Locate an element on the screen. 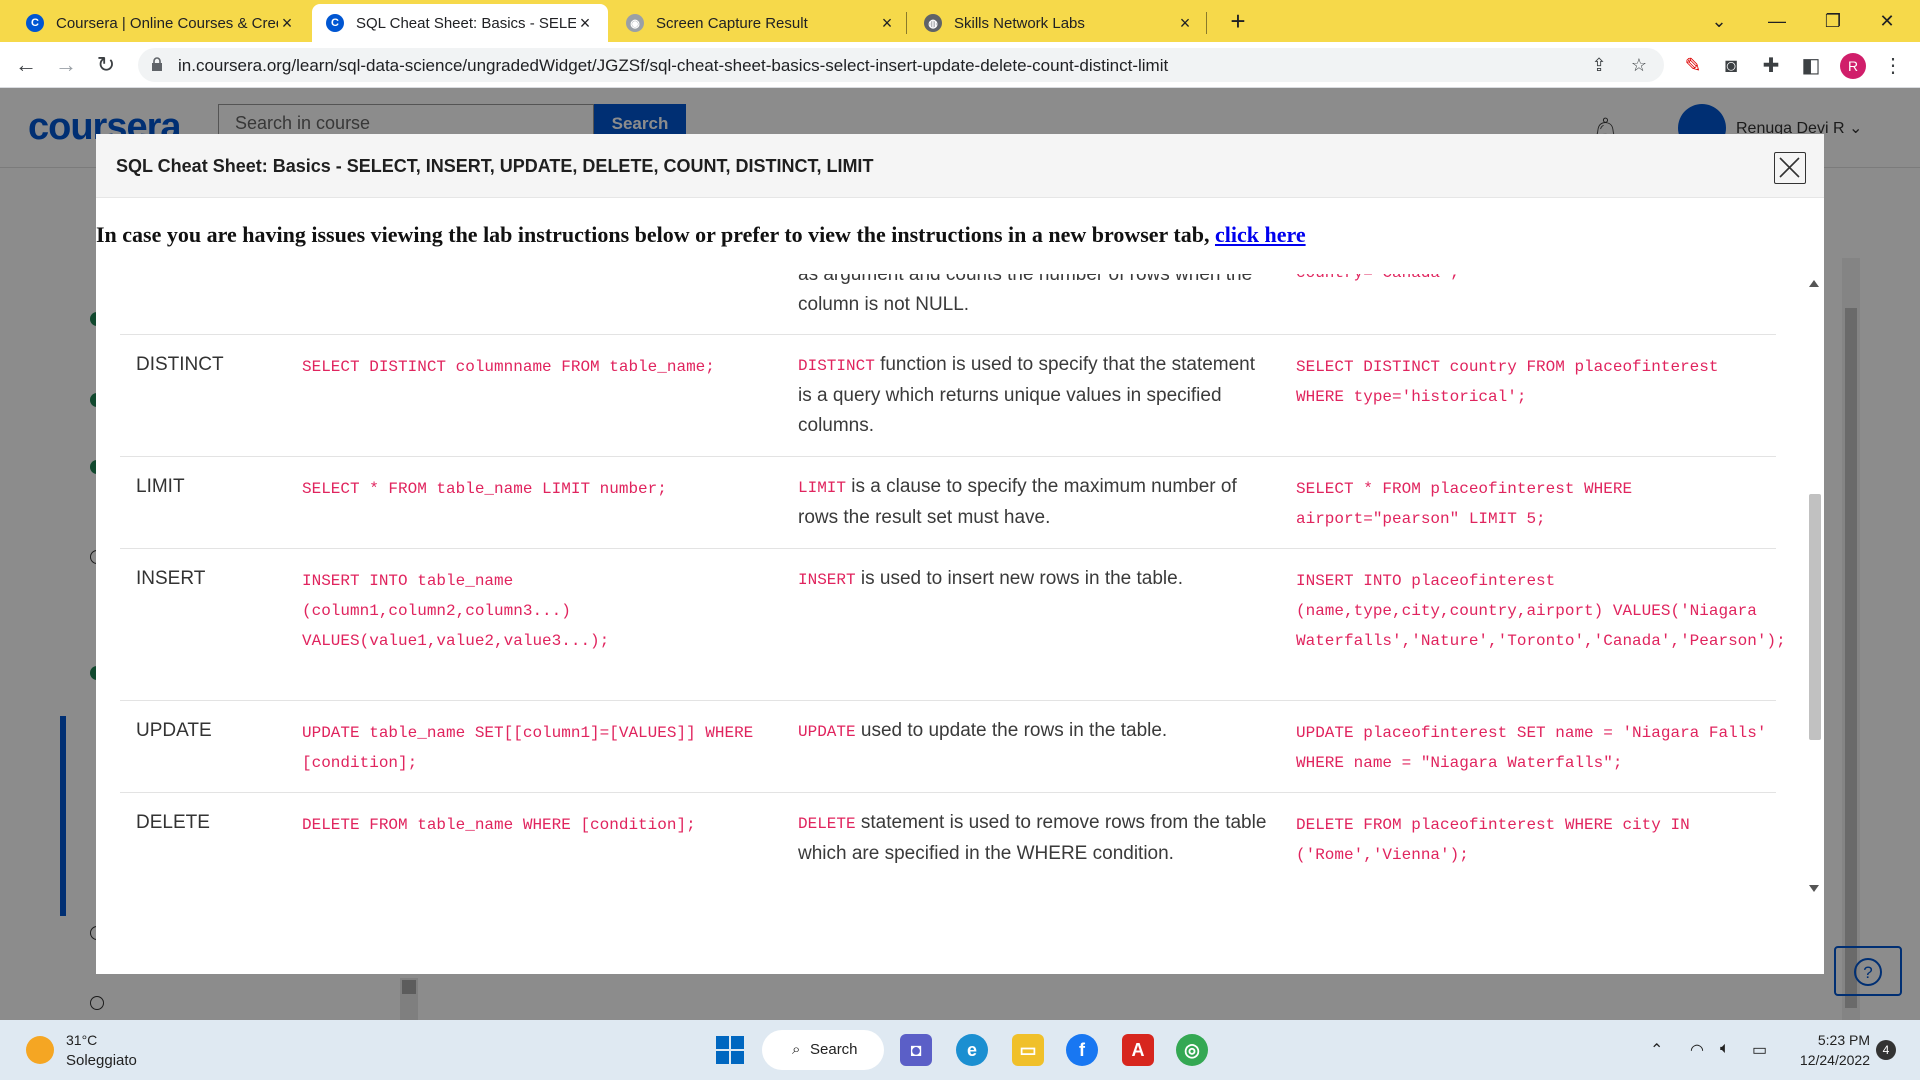  scroll-down-icon is located at coordinates (1814, 888).